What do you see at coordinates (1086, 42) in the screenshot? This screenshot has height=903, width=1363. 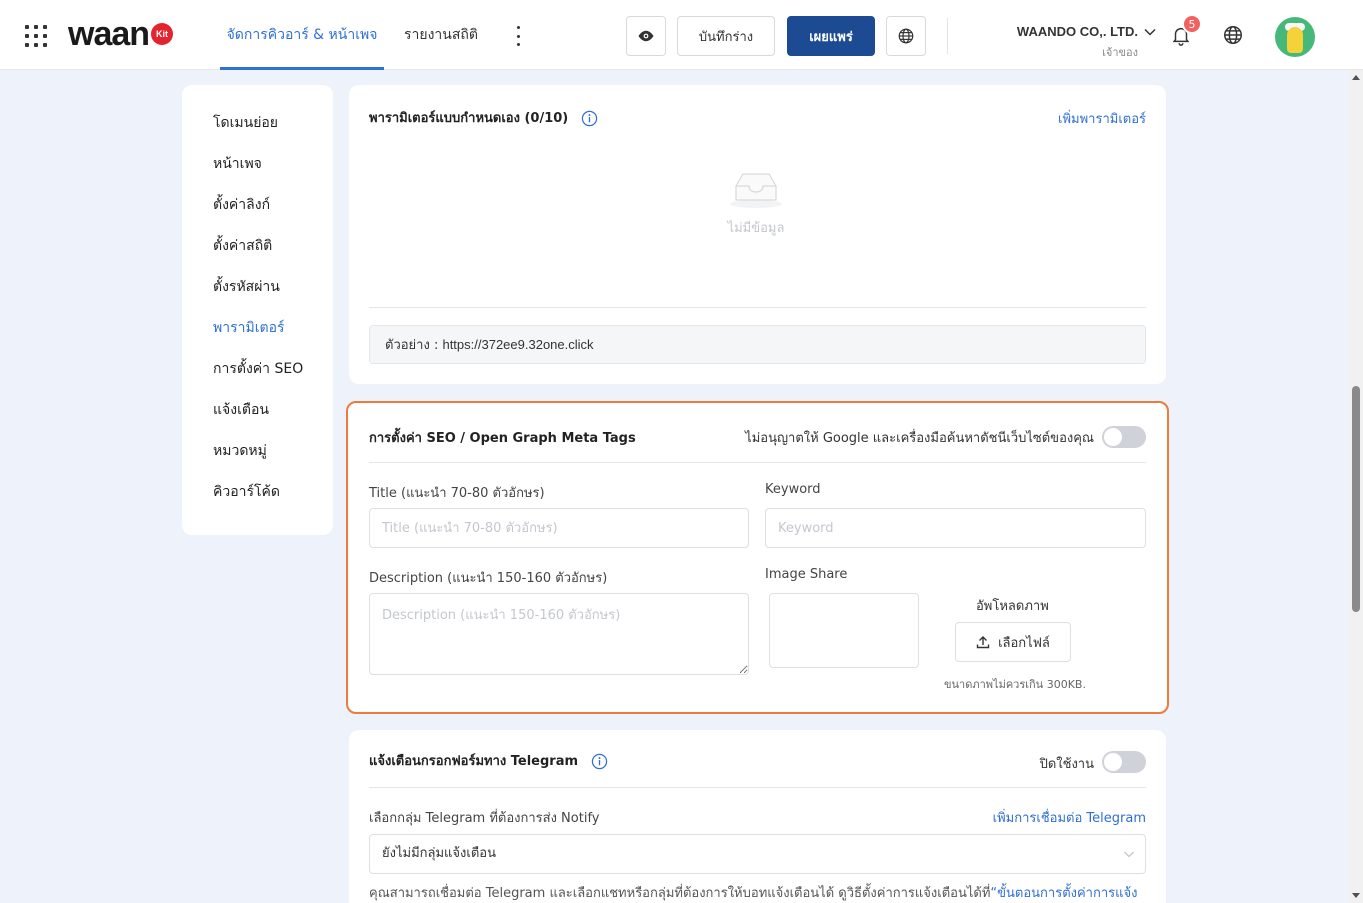 I see `company-switcher: WAANDO CO,. LTD. เจ้าของ` at bounding box center [1086, 42].